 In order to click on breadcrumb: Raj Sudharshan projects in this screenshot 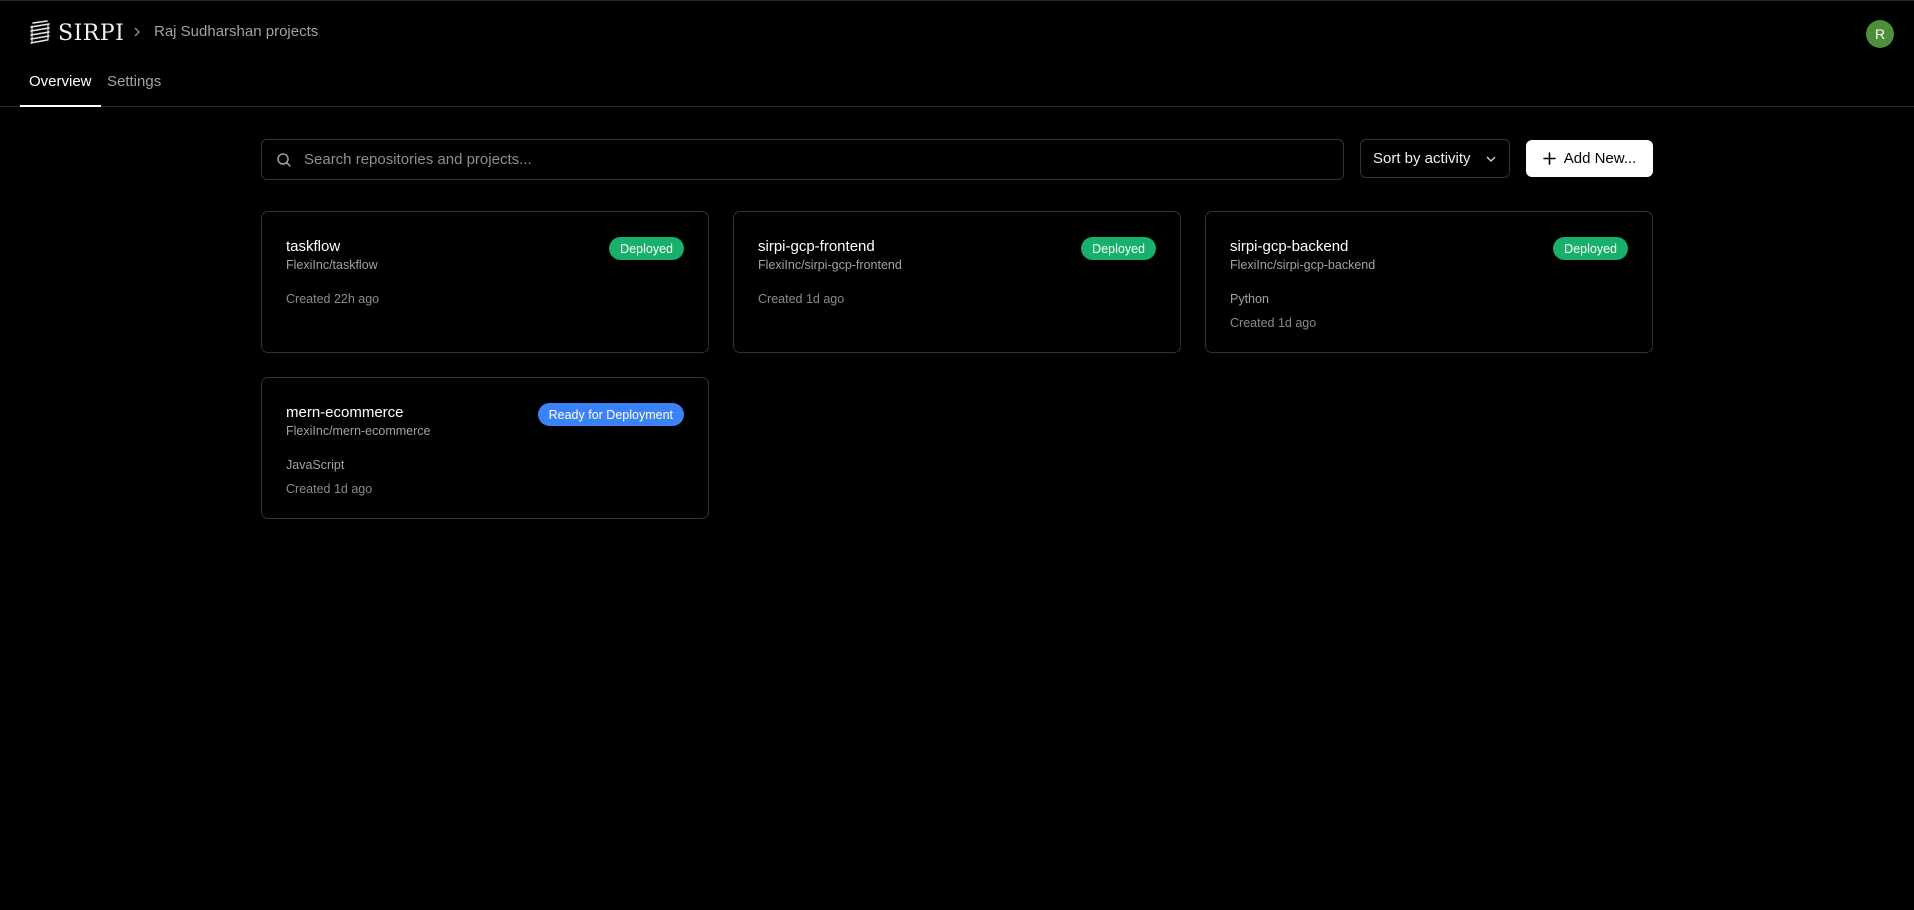, I will do `click(225, 31)`.